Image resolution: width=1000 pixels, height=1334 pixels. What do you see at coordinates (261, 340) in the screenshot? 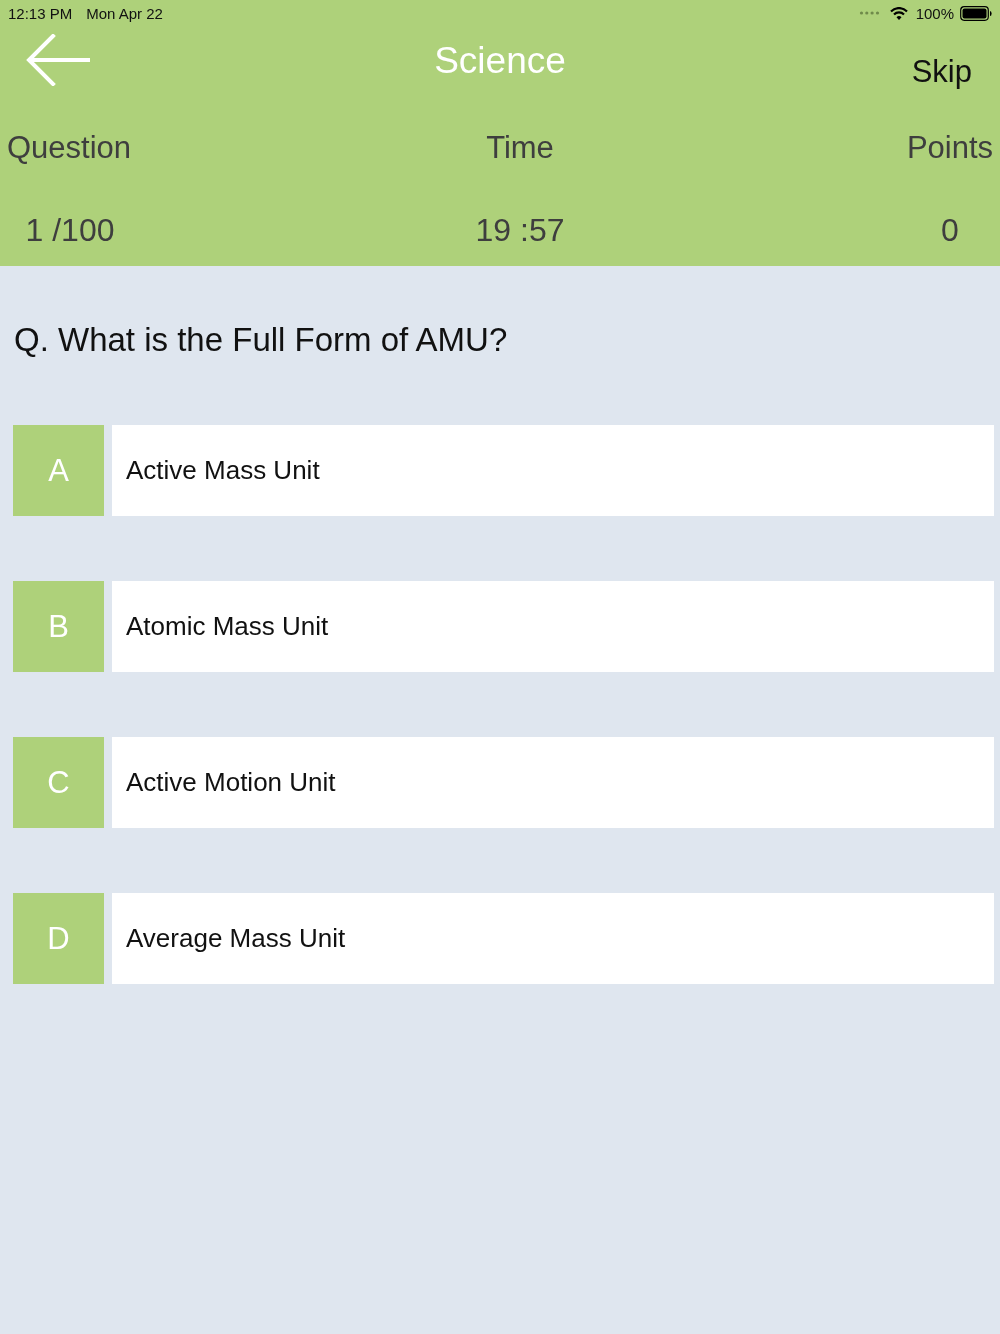
I see `question-text: Q. What is the Full Form of AMU?` at bounding box center [261, 340].